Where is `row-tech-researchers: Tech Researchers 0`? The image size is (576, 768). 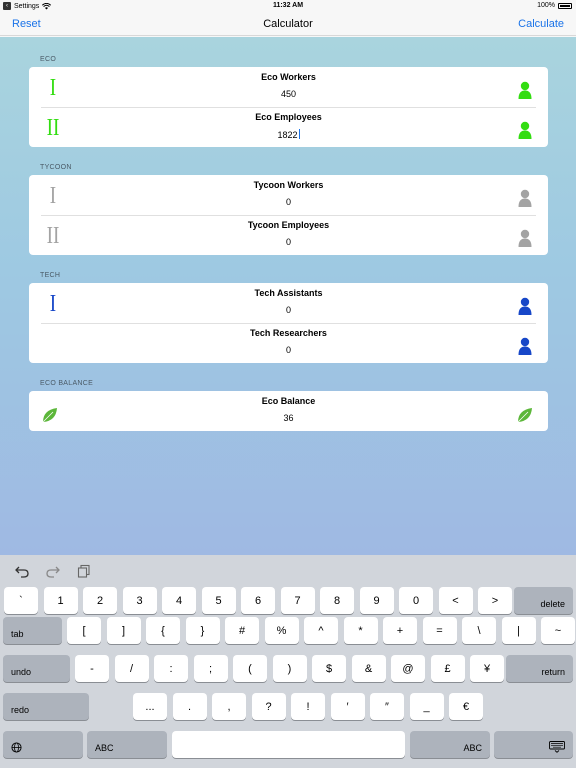
row-tech-researchers: Tech Researchers 0 is located at coordinates (288, 343).